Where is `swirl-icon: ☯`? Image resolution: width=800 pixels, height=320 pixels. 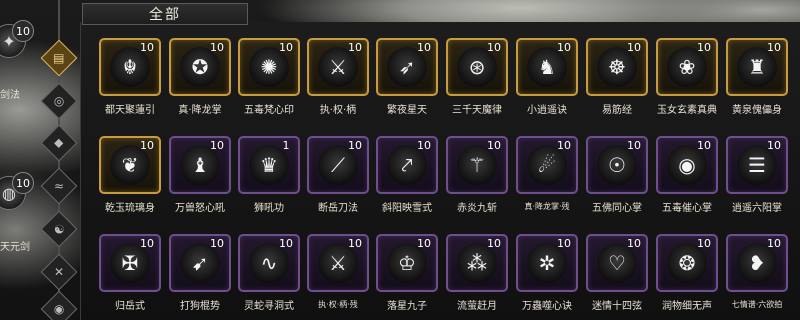 swirl-icon: ☯ is located at coordinates (59, 228).